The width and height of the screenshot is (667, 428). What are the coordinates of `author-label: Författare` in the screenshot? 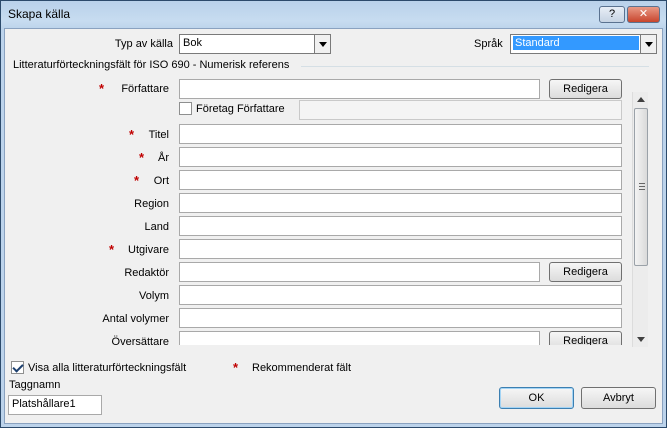 It's located at (145, 89).